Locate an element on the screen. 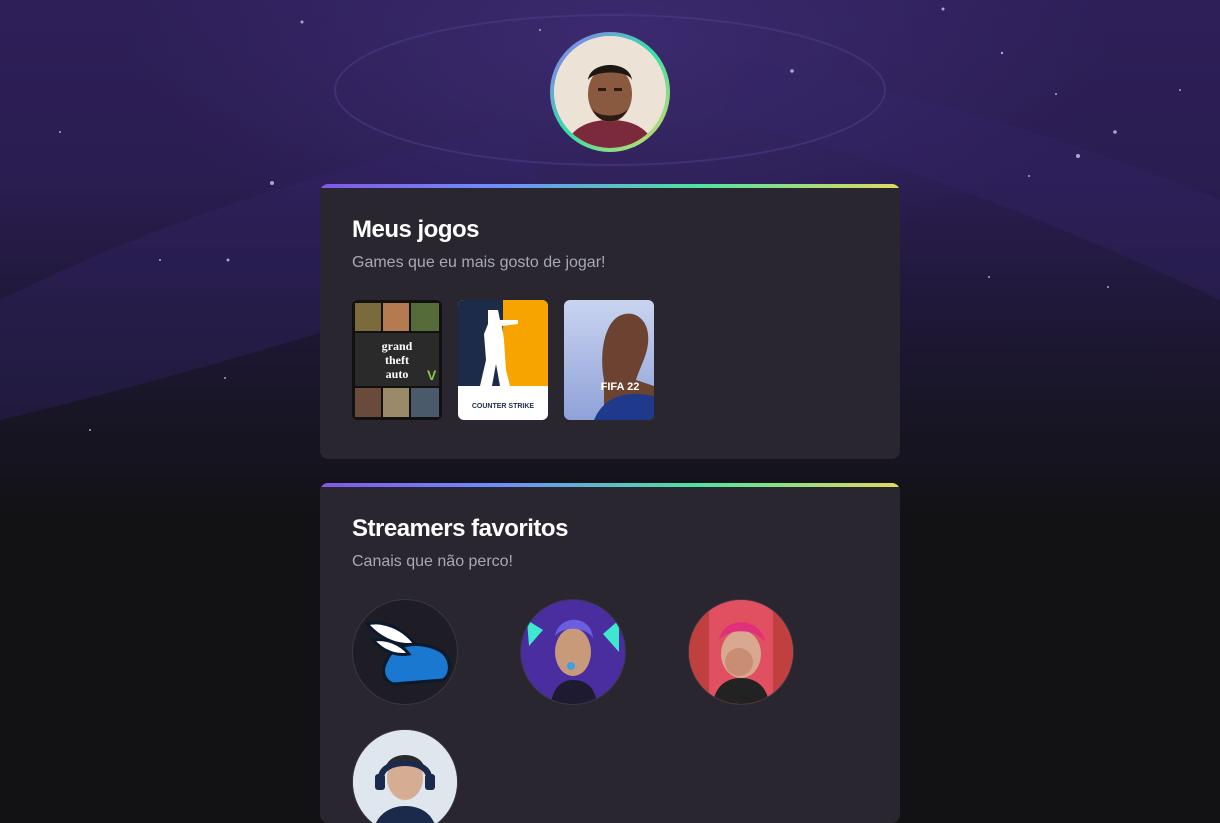 The image size is (1220, 823). game-cover-fifa22: FIFA 22 is located at coordinates (609, 360).